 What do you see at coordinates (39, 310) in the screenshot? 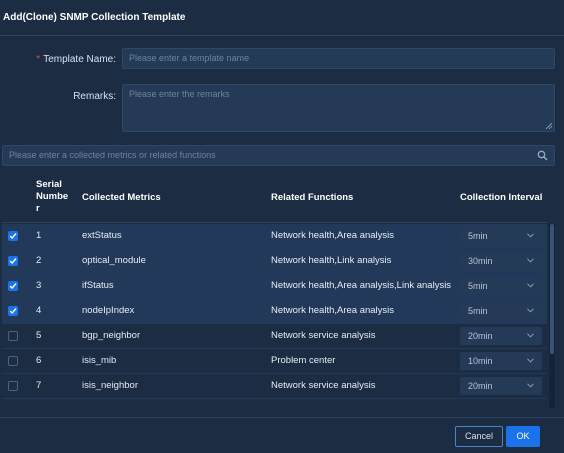
I see `serial-number: 4` at bounding box center [39, 310].